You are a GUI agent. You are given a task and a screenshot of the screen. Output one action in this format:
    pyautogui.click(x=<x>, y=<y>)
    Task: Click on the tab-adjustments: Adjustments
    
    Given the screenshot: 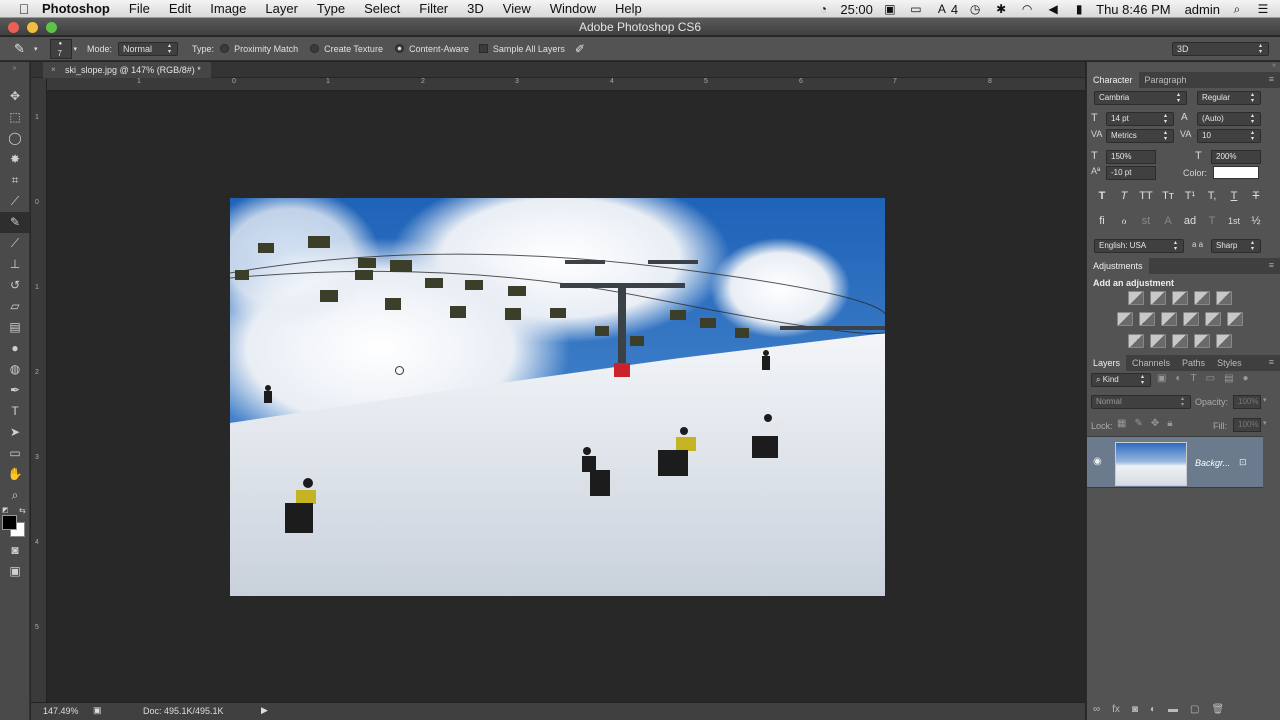 What is the action you would take?
    pyautogui.click(x=1118, y=266)
    